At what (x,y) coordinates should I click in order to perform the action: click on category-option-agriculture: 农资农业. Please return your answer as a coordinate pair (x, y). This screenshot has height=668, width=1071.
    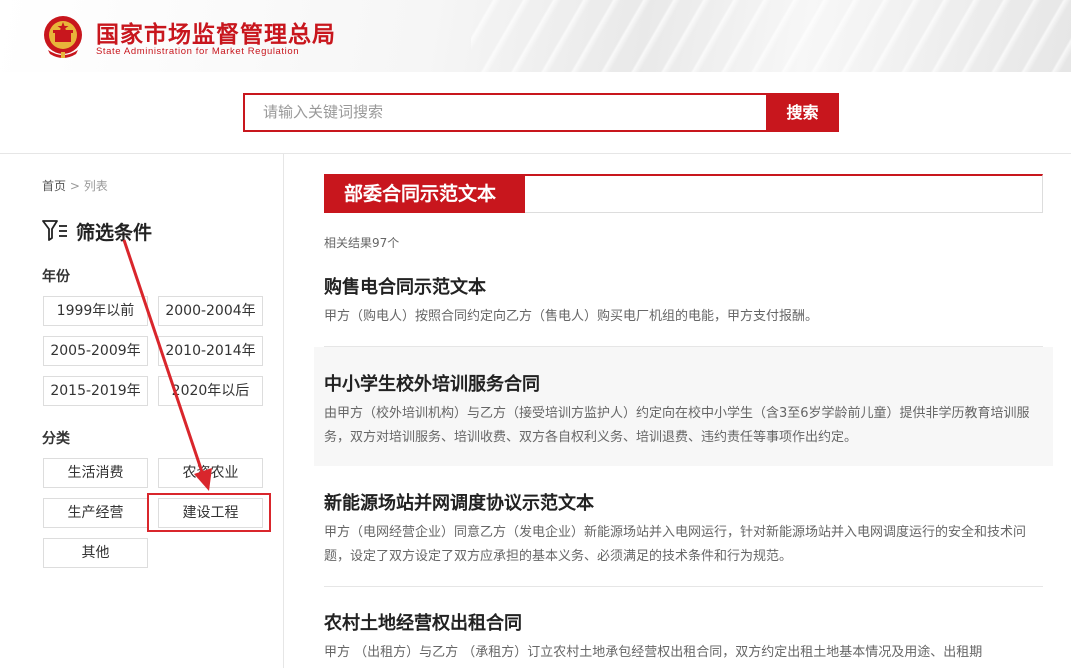
    Looking at the image, I should click on (210, 473).